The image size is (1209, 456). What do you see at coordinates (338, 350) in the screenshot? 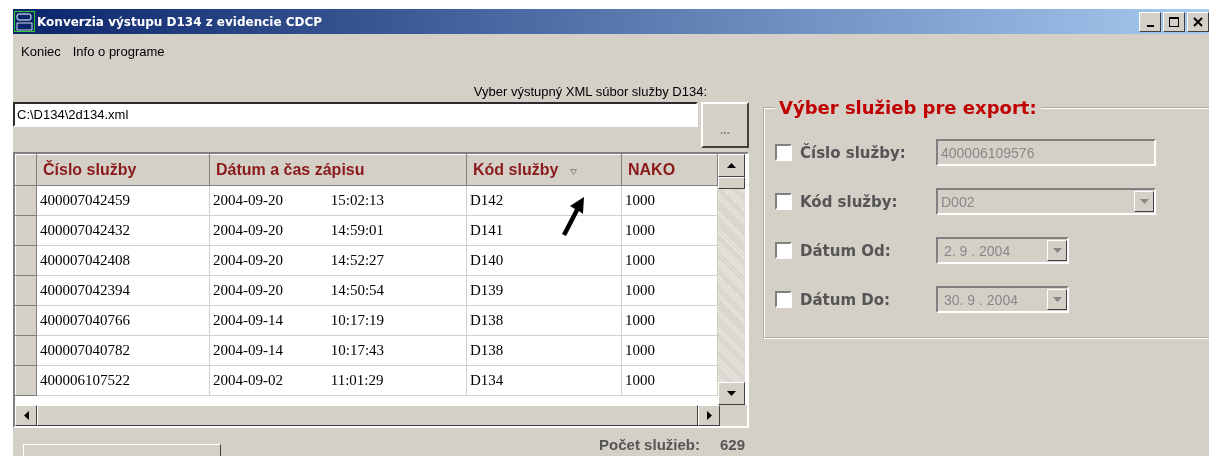
I see `table-cell: 2004-09-14 10:17:43` at bounding box center [338, 350].